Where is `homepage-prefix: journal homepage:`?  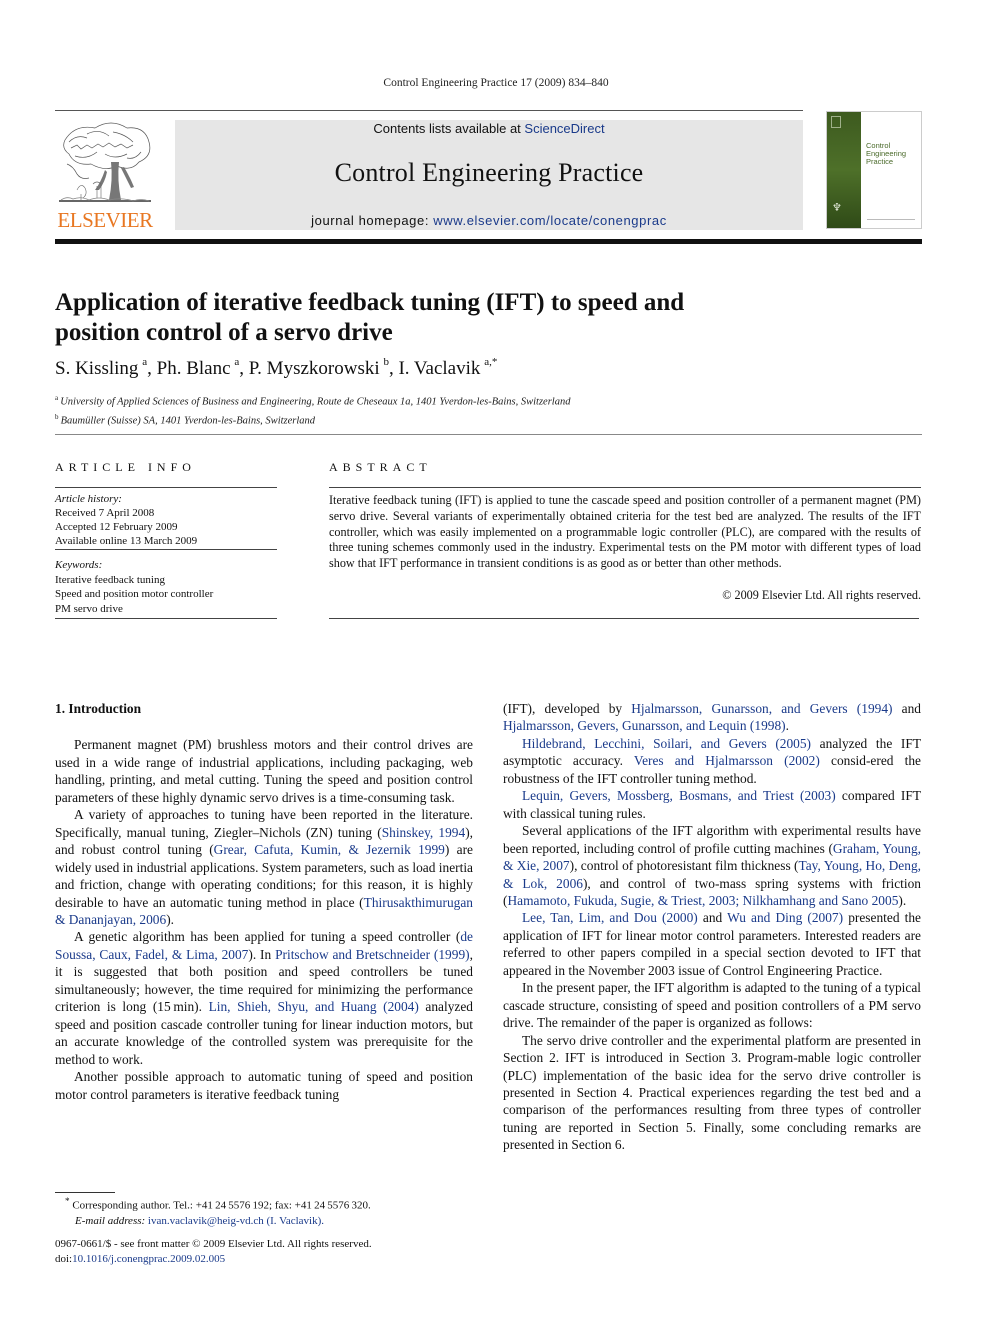
homepage-prefix: journal homepage: is located at coordinates (372, 220).